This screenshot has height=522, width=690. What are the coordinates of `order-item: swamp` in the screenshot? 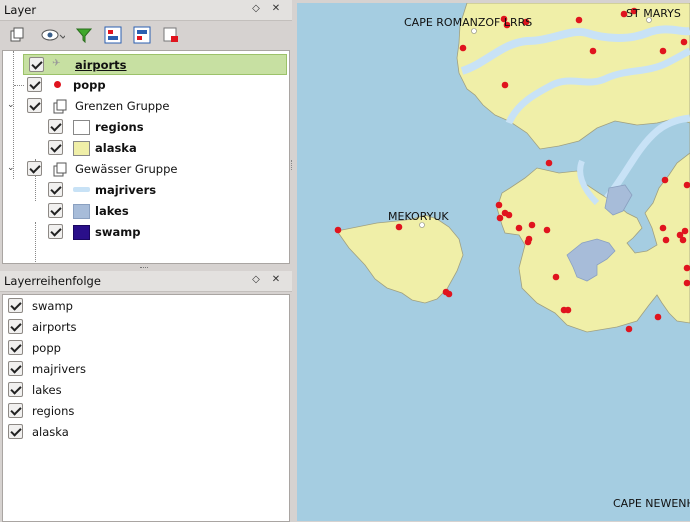 It's located at (145, 306).